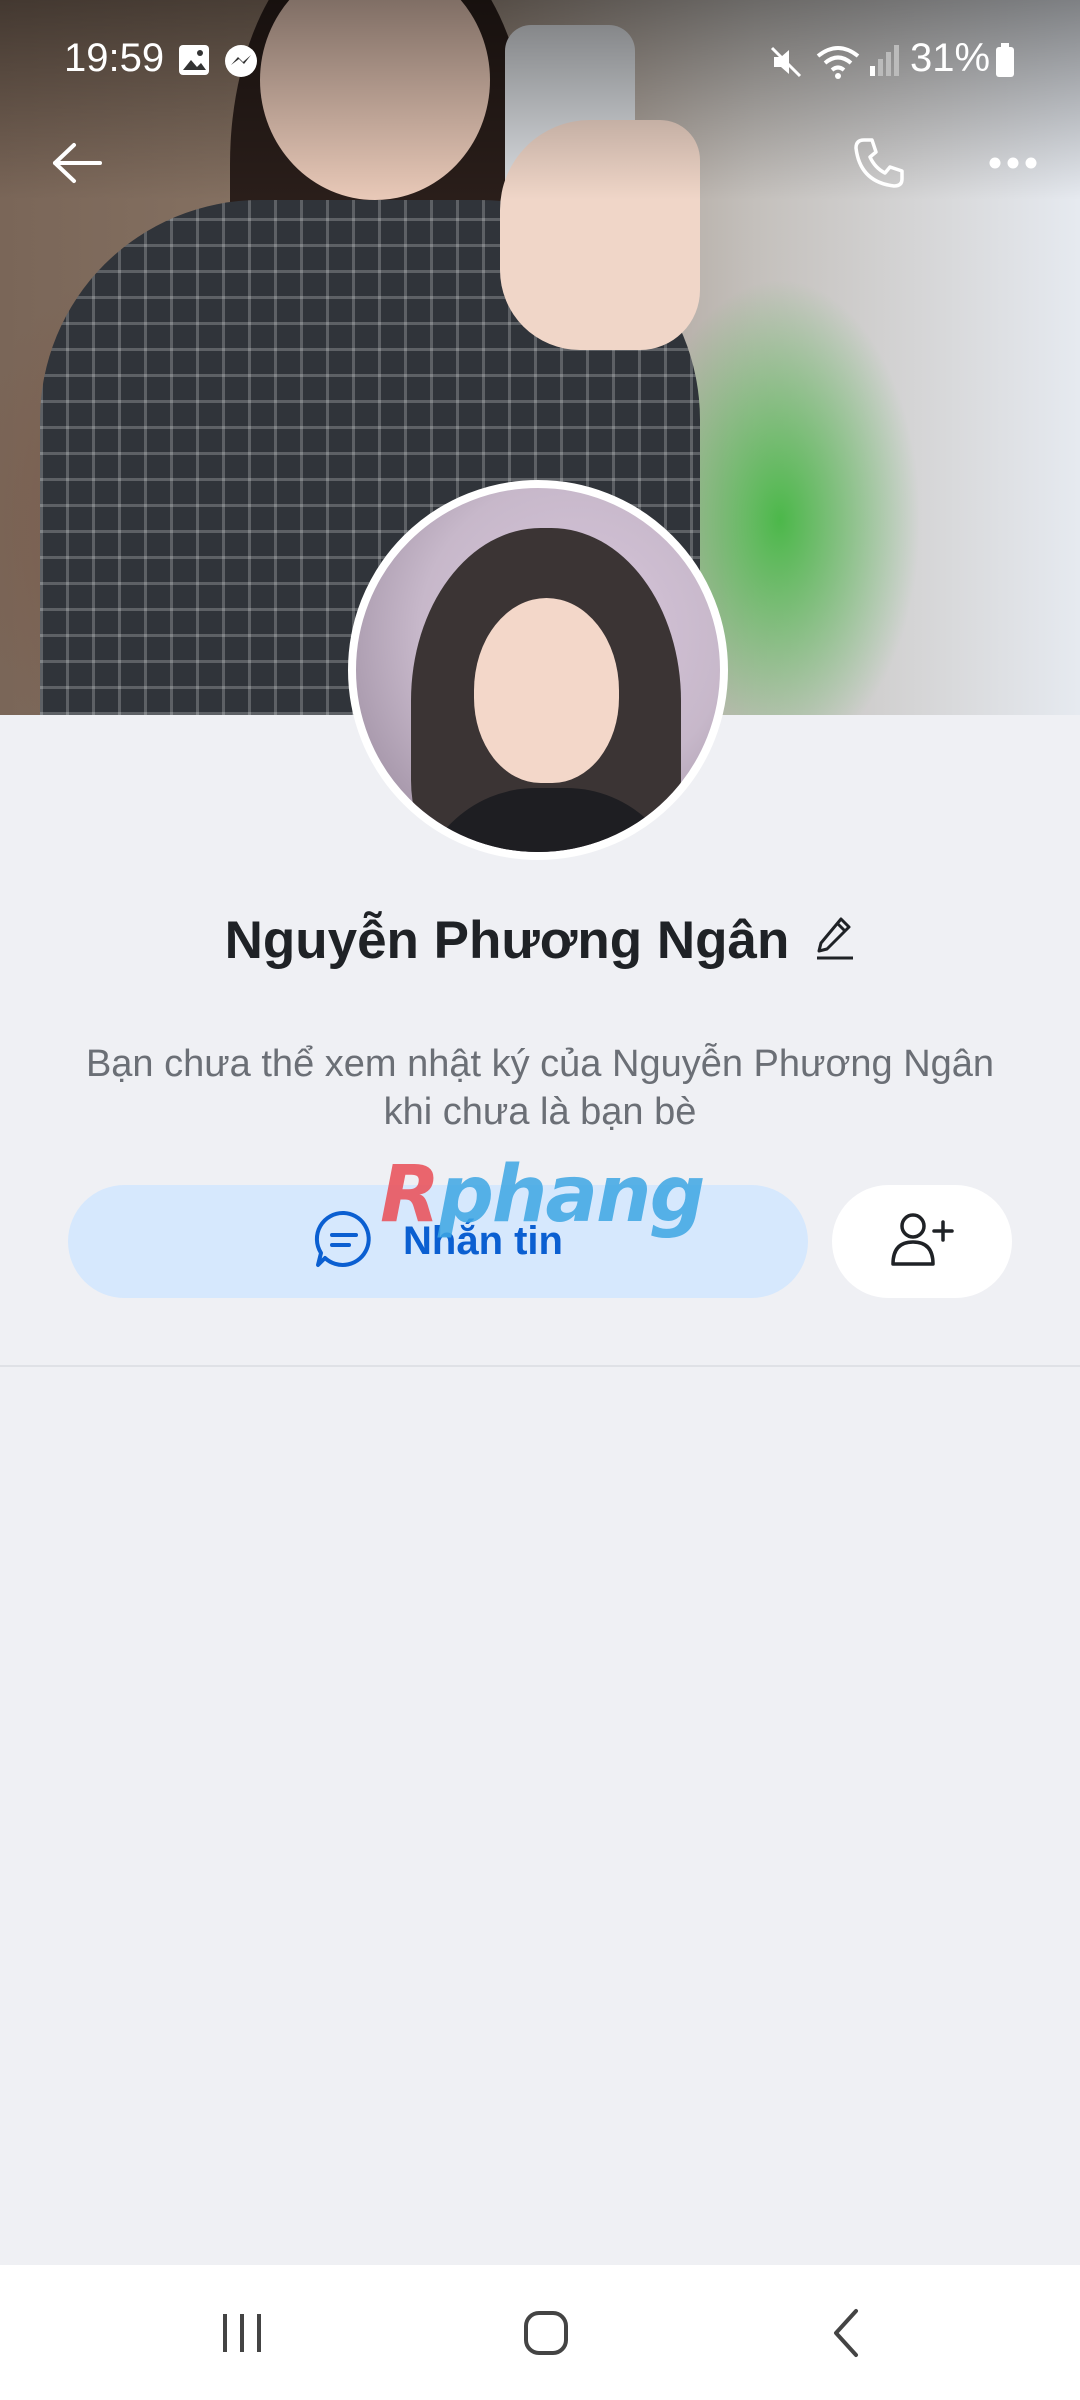  I want to click on chat-bubble-icon, so click(344, 1241).